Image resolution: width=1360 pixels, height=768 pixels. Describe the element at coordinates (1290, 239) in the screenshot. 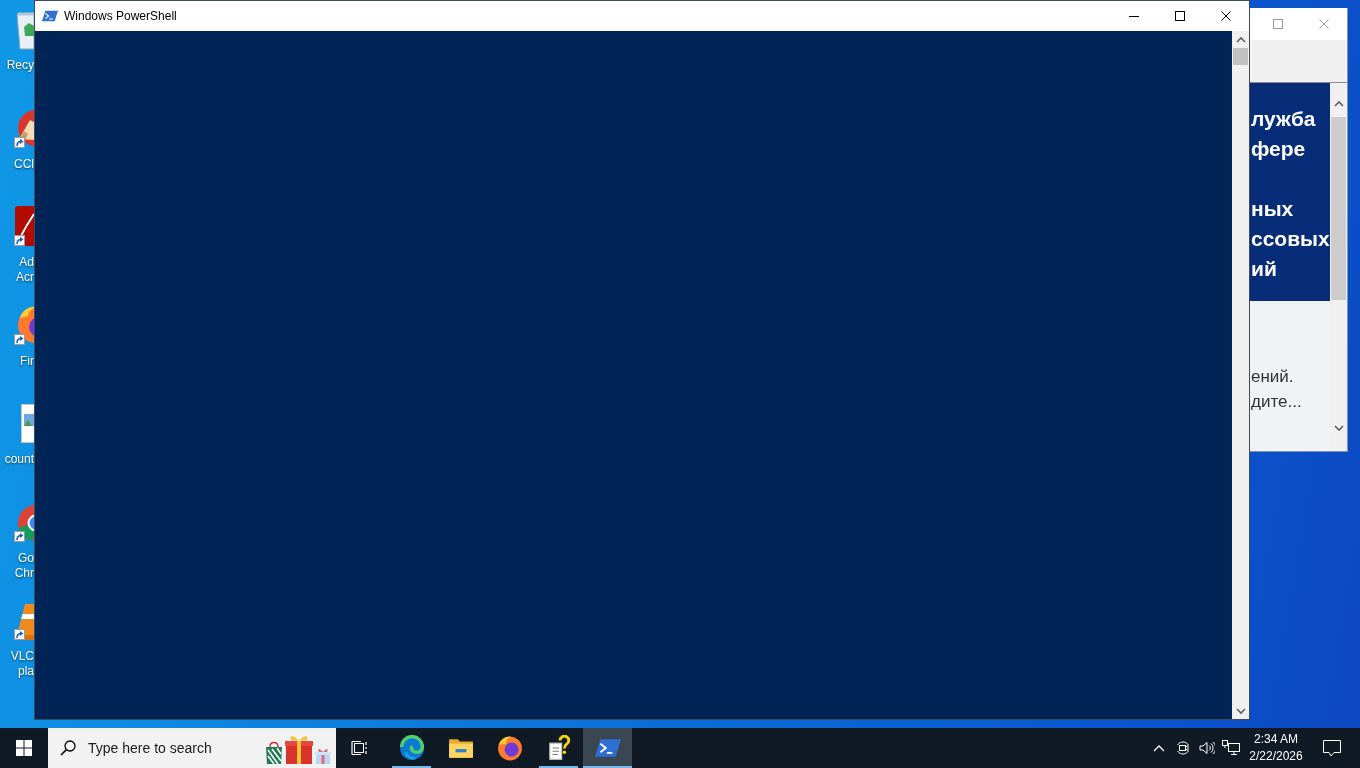

I see `heading-text: ссовых` at that location.